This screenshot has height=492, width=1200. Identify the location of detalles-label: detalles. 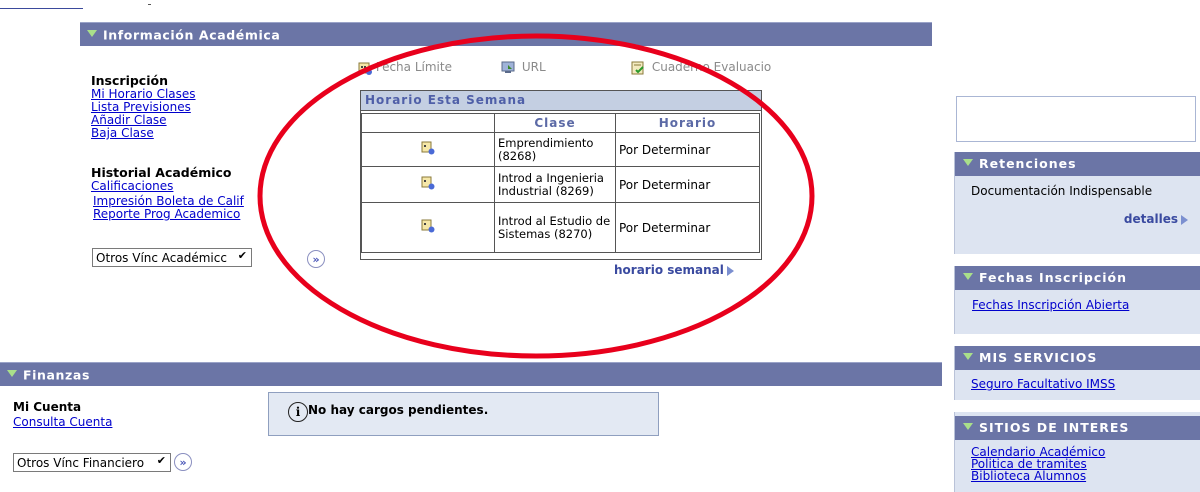
(1150, 219).